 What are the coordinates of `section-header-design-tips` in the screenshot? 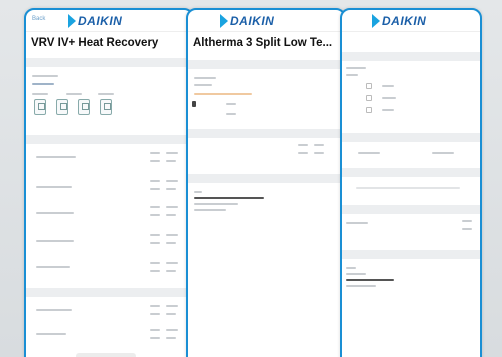 It's located at (109, 292).